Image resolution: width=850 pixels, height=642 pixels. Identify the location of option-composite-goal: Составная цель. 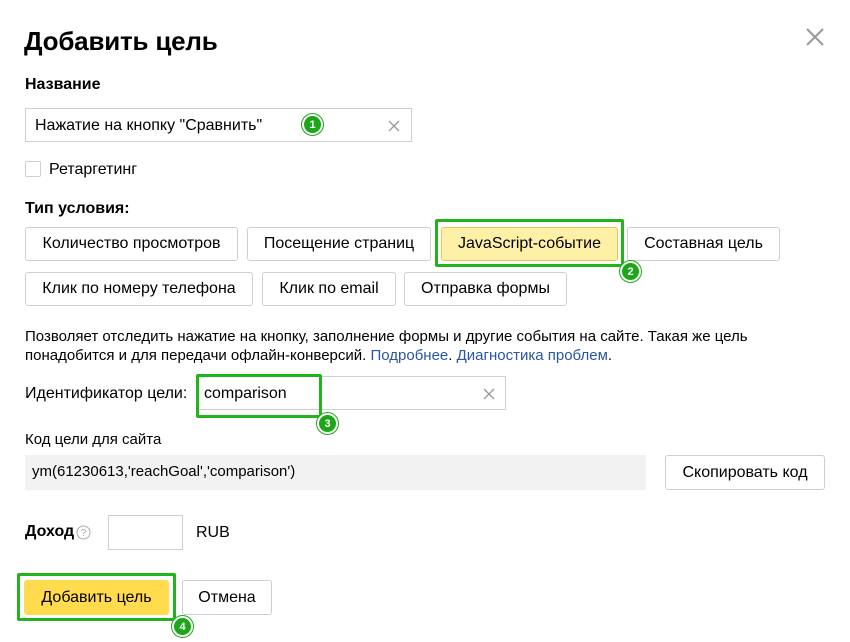
(703, 244).